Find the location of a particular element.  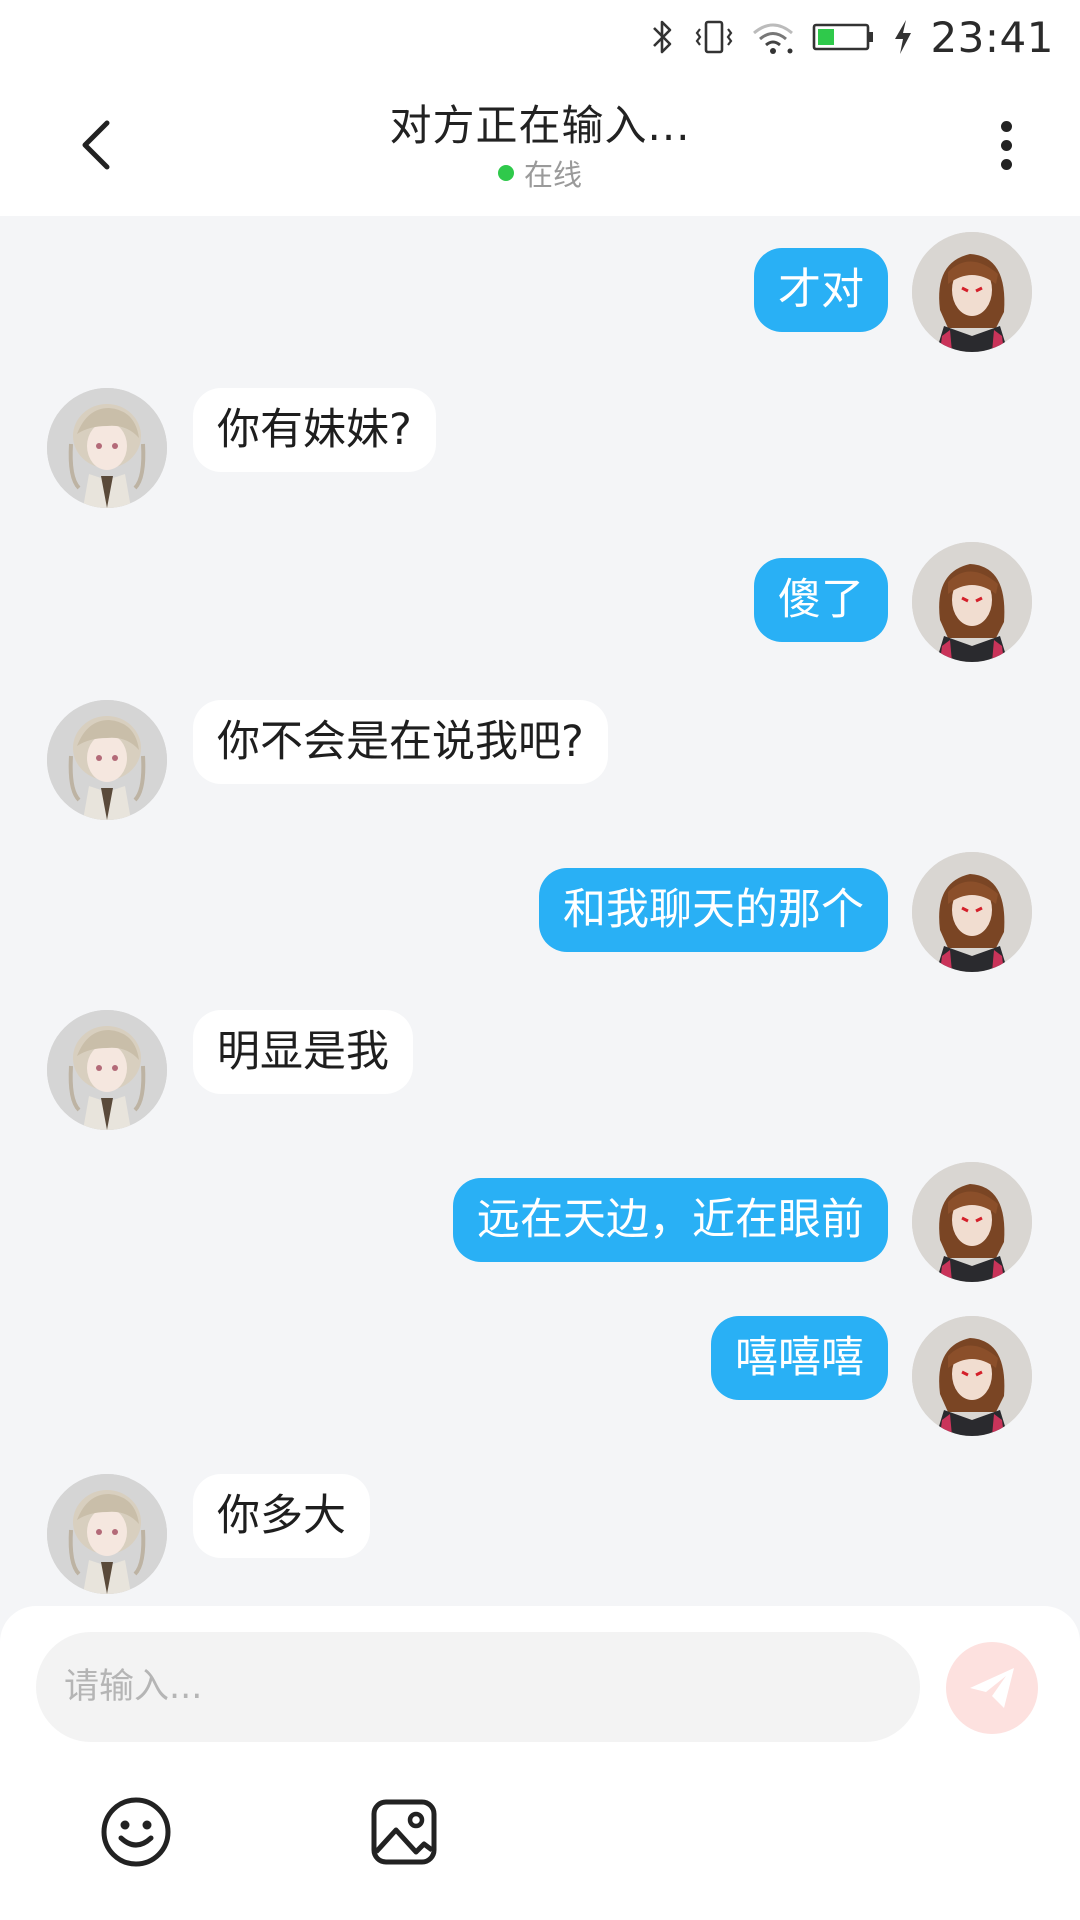

online-status: 在线 is located at coordinates (540, 173).